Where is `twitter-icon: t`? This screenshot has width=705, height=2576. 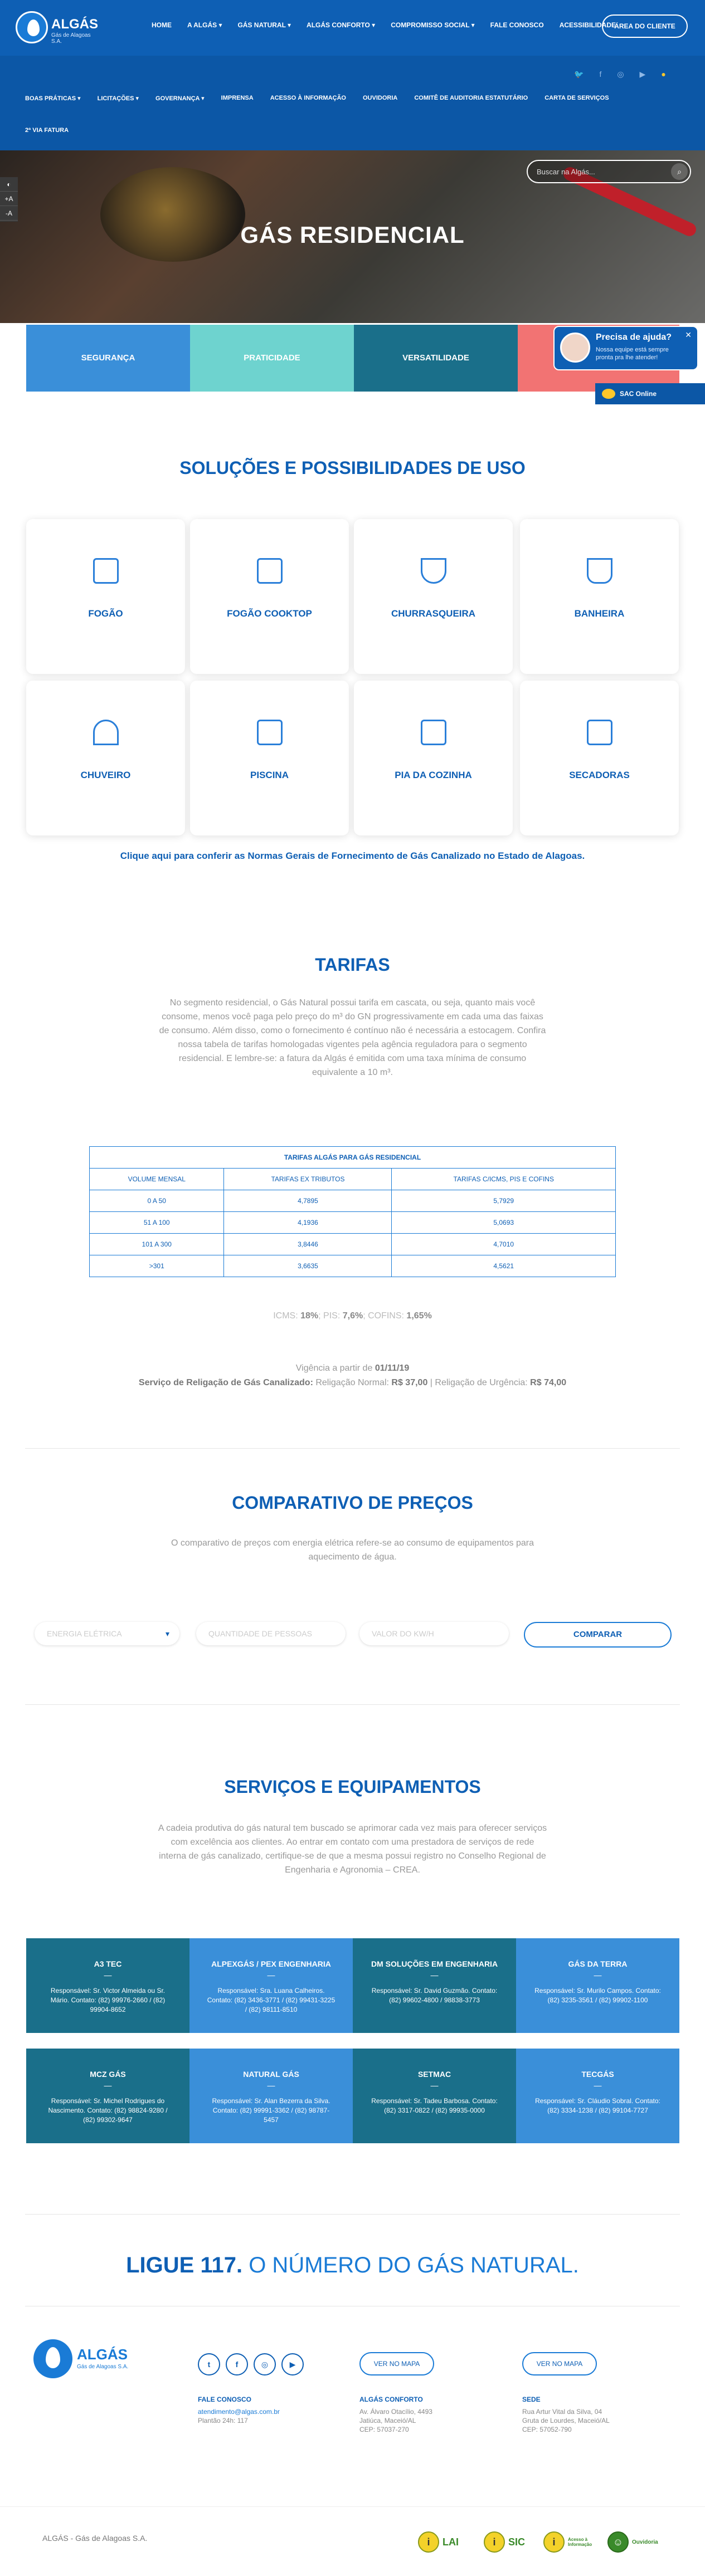
twitter-icon: t is located at coordinates (209, 2364).